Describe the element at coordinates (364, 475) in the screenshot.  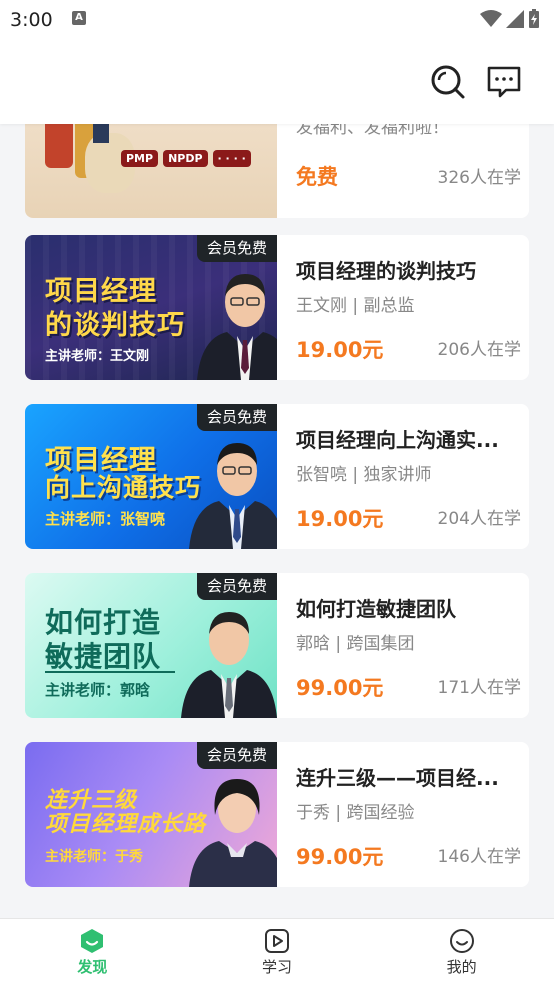
I see `course-teacher: 张智喨 | 独家讲师` at that location.